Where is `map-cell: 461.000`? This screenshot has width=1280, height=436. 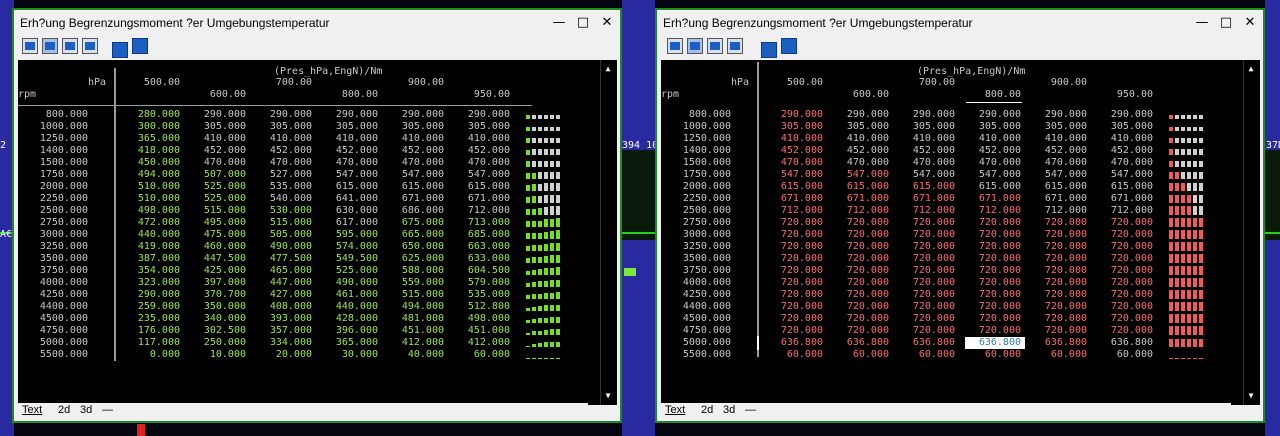 map-cell: 461.000 is located at coordinates (353, 295).